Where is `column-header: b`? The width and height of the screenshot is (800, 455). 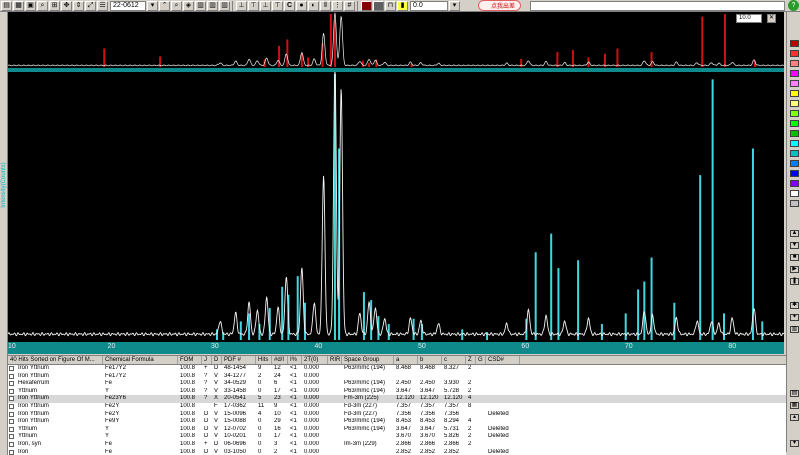 column-header: b is located at coordinates (430, 360).